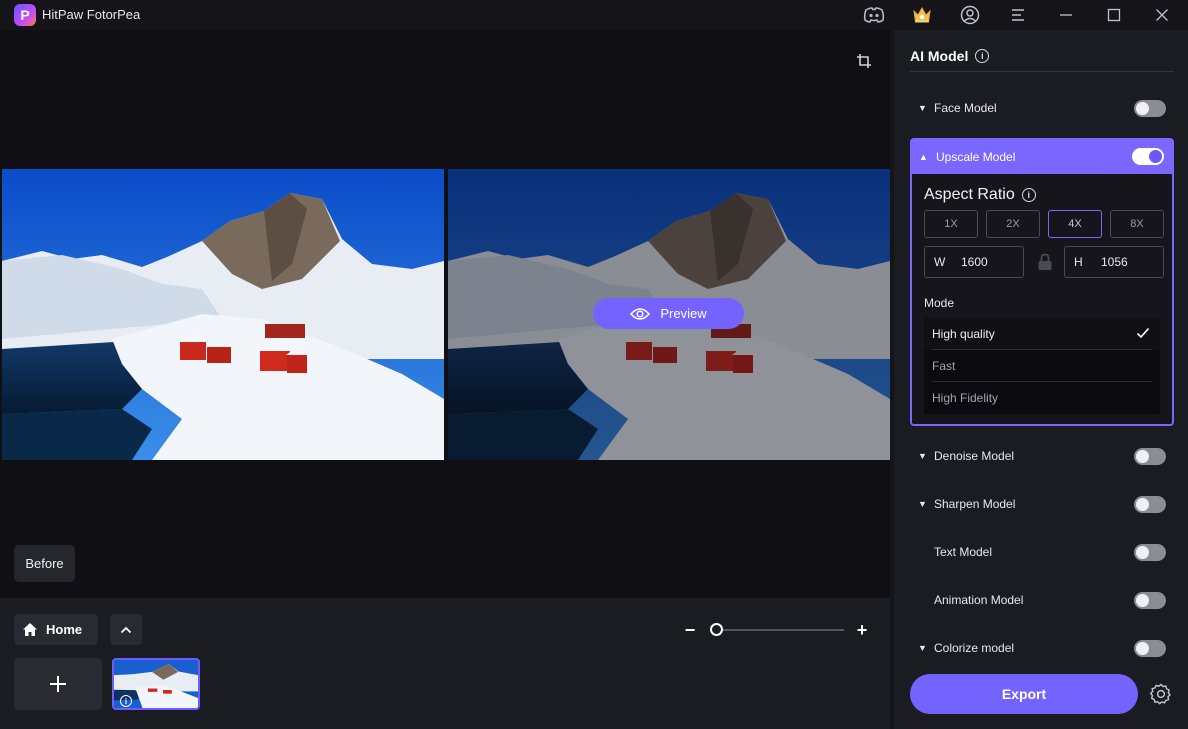  I want to click on eye-icon, so click(640, 313).